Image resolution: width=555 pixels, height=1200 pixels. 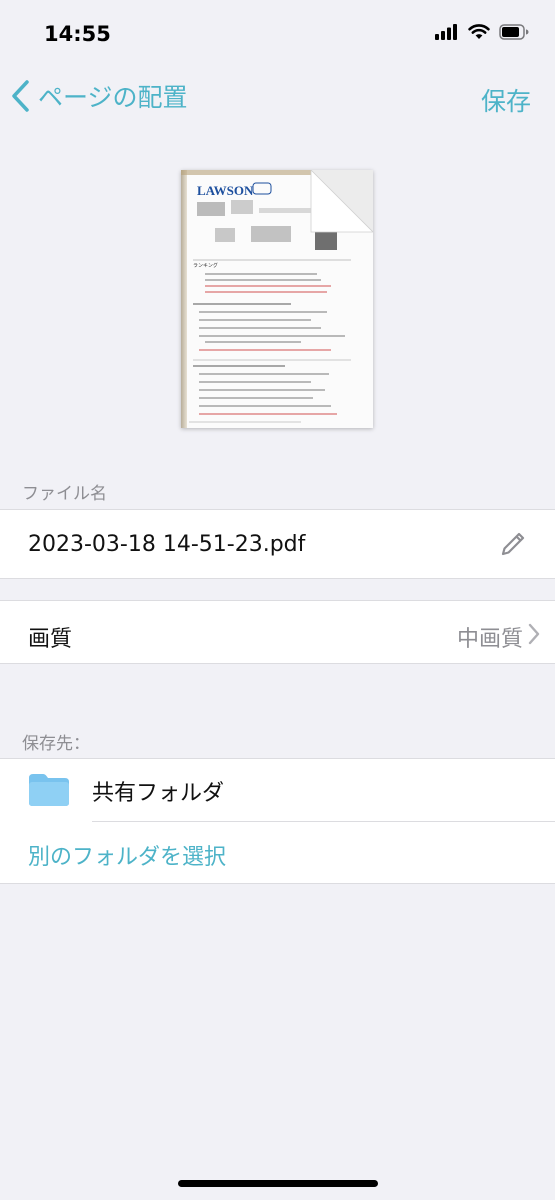 What do you see at coordinates (49, 790) in the screenshot?
I see `folder-icon` at bounding box center [49, 790].